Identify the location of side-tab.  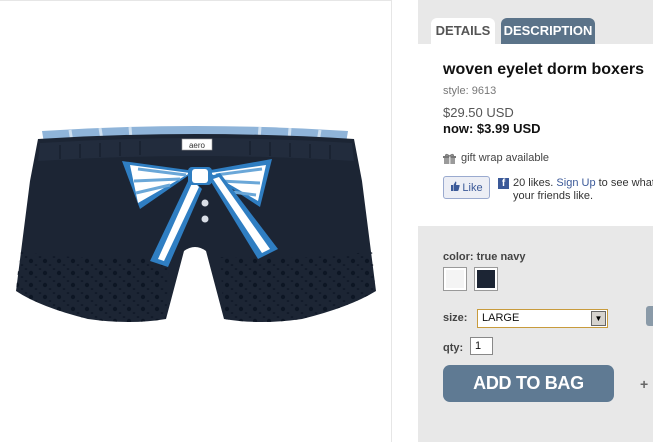
(649, 316).